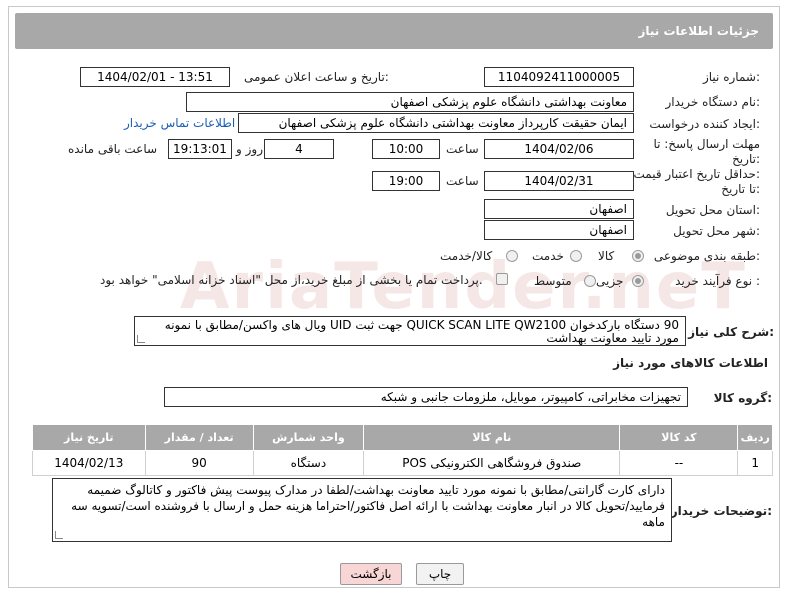  What do you see at coordinates (606, 256) in the screenshot?
I see `category-goods-label: کالا` at bounding box center [606, 256].